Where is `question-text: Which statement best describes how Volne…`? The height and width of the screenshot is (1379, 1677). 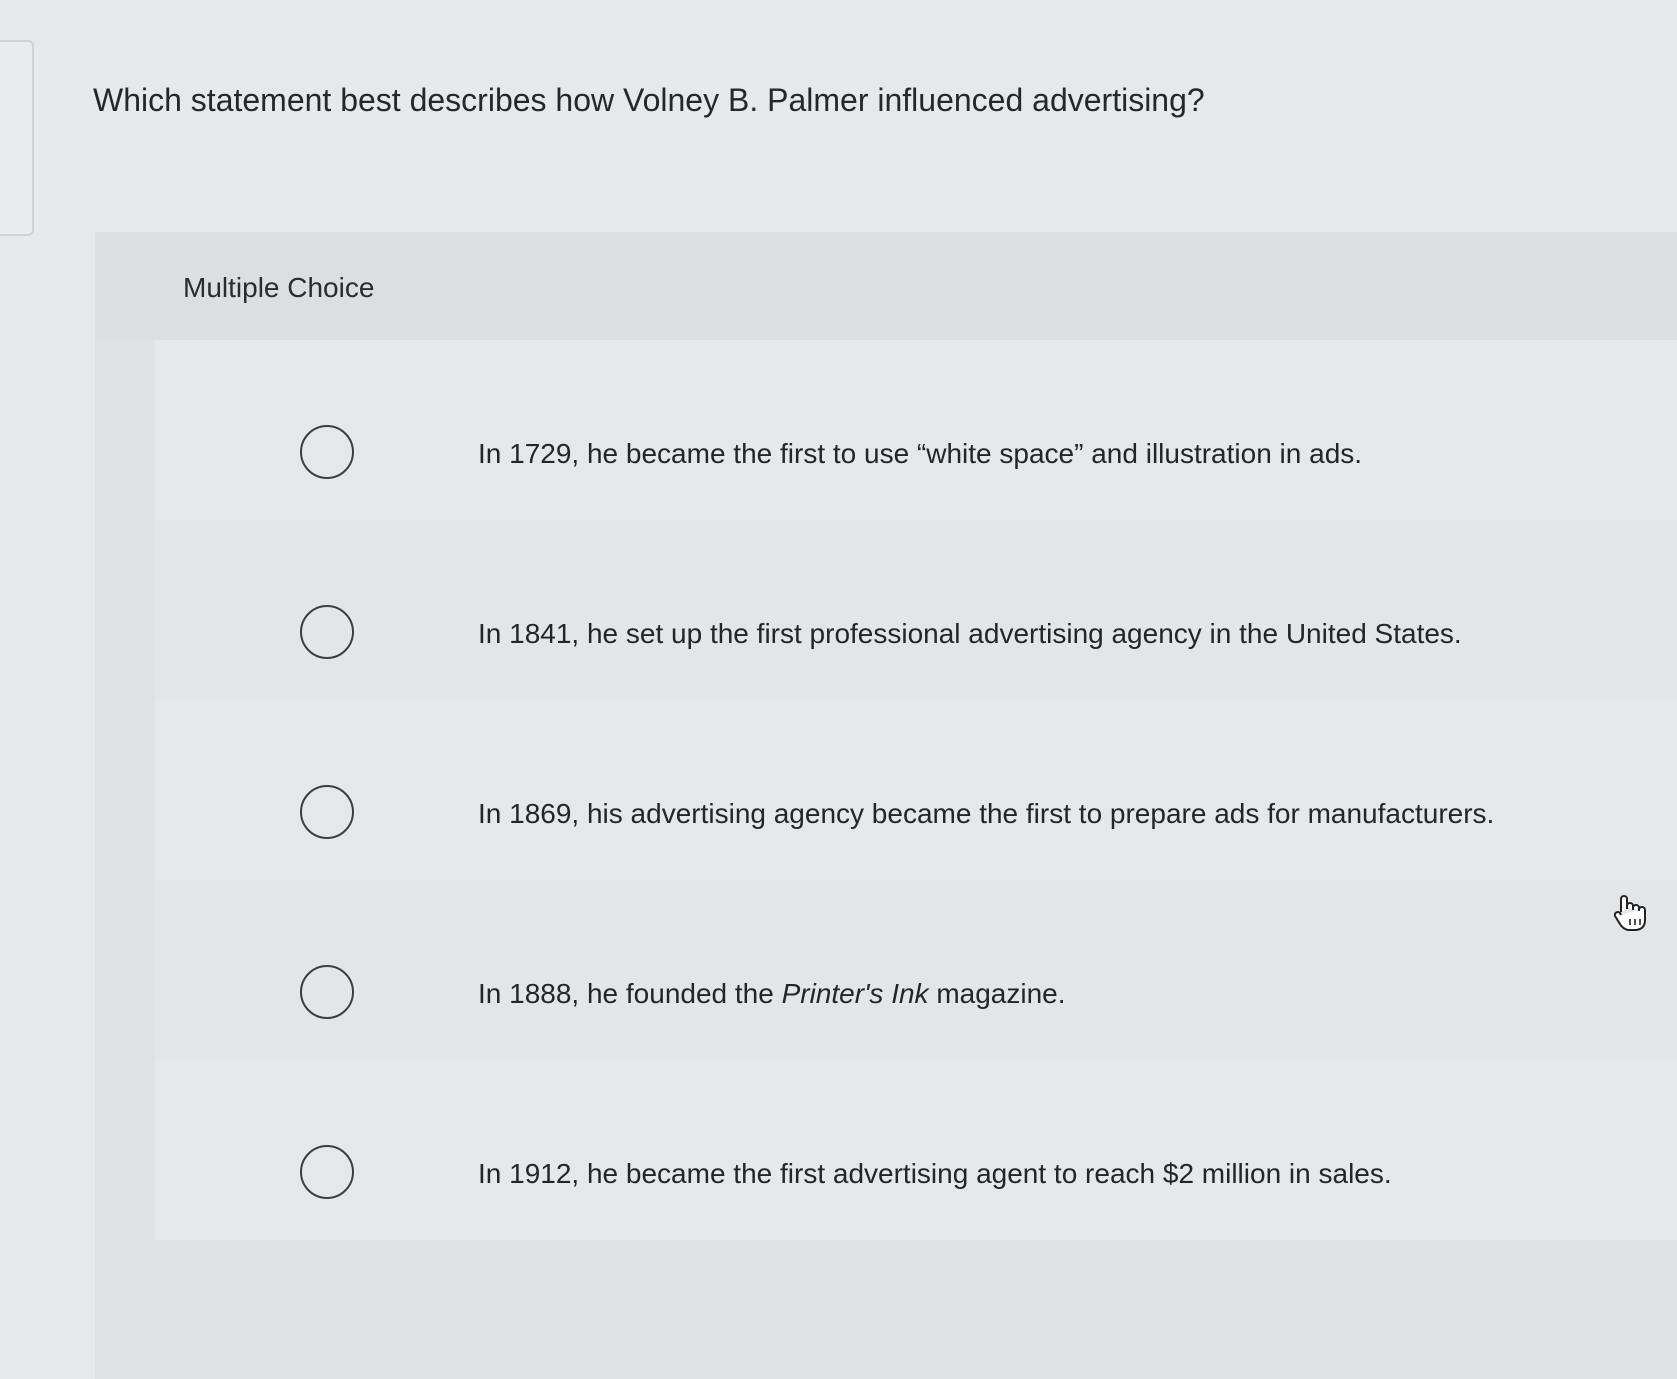
question-text: Which statement best describes how Volne… is located at coordinates (649, 100).